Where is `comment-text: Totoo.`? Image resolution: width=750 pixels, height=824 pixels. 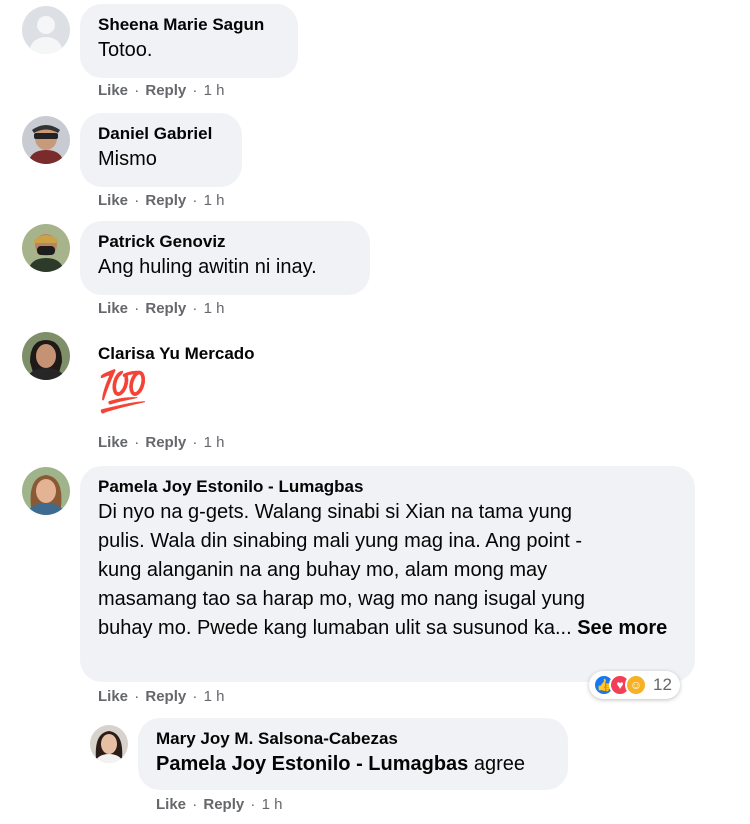
comment-text: Totoo. is located at coordinates (125, 50).